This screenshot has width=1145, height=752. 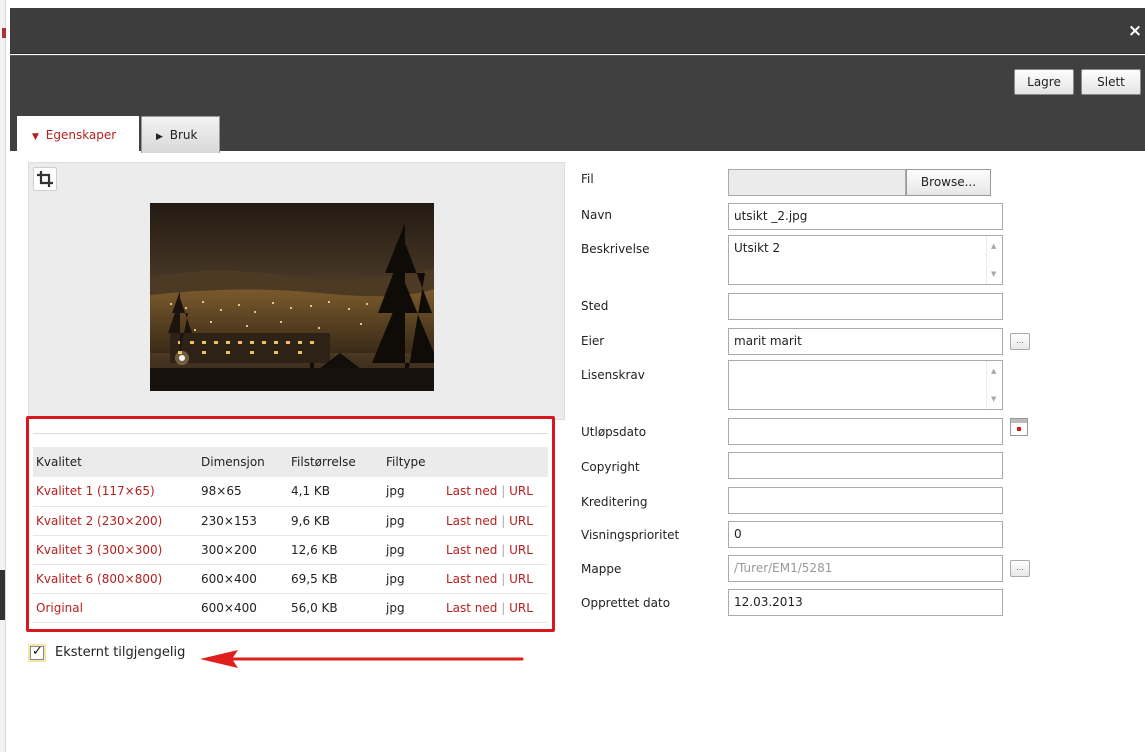 What do you see at coordinates (95, 491) in the screenshot?
I see `quality-link: Kvalitet 1 (117×65)` at bounding box center [95, 491].